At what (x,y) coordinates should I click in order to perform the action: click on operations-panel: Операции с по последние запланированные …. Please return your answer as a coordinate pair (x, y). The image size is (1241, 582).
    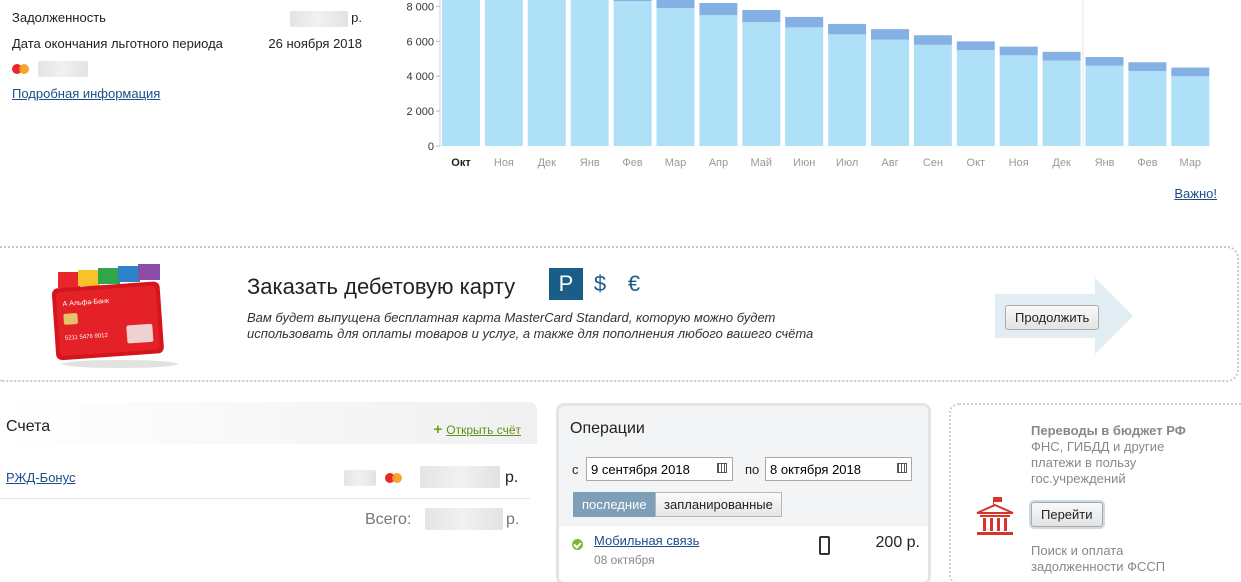
    Looking at the image, I should click on (743, 492).